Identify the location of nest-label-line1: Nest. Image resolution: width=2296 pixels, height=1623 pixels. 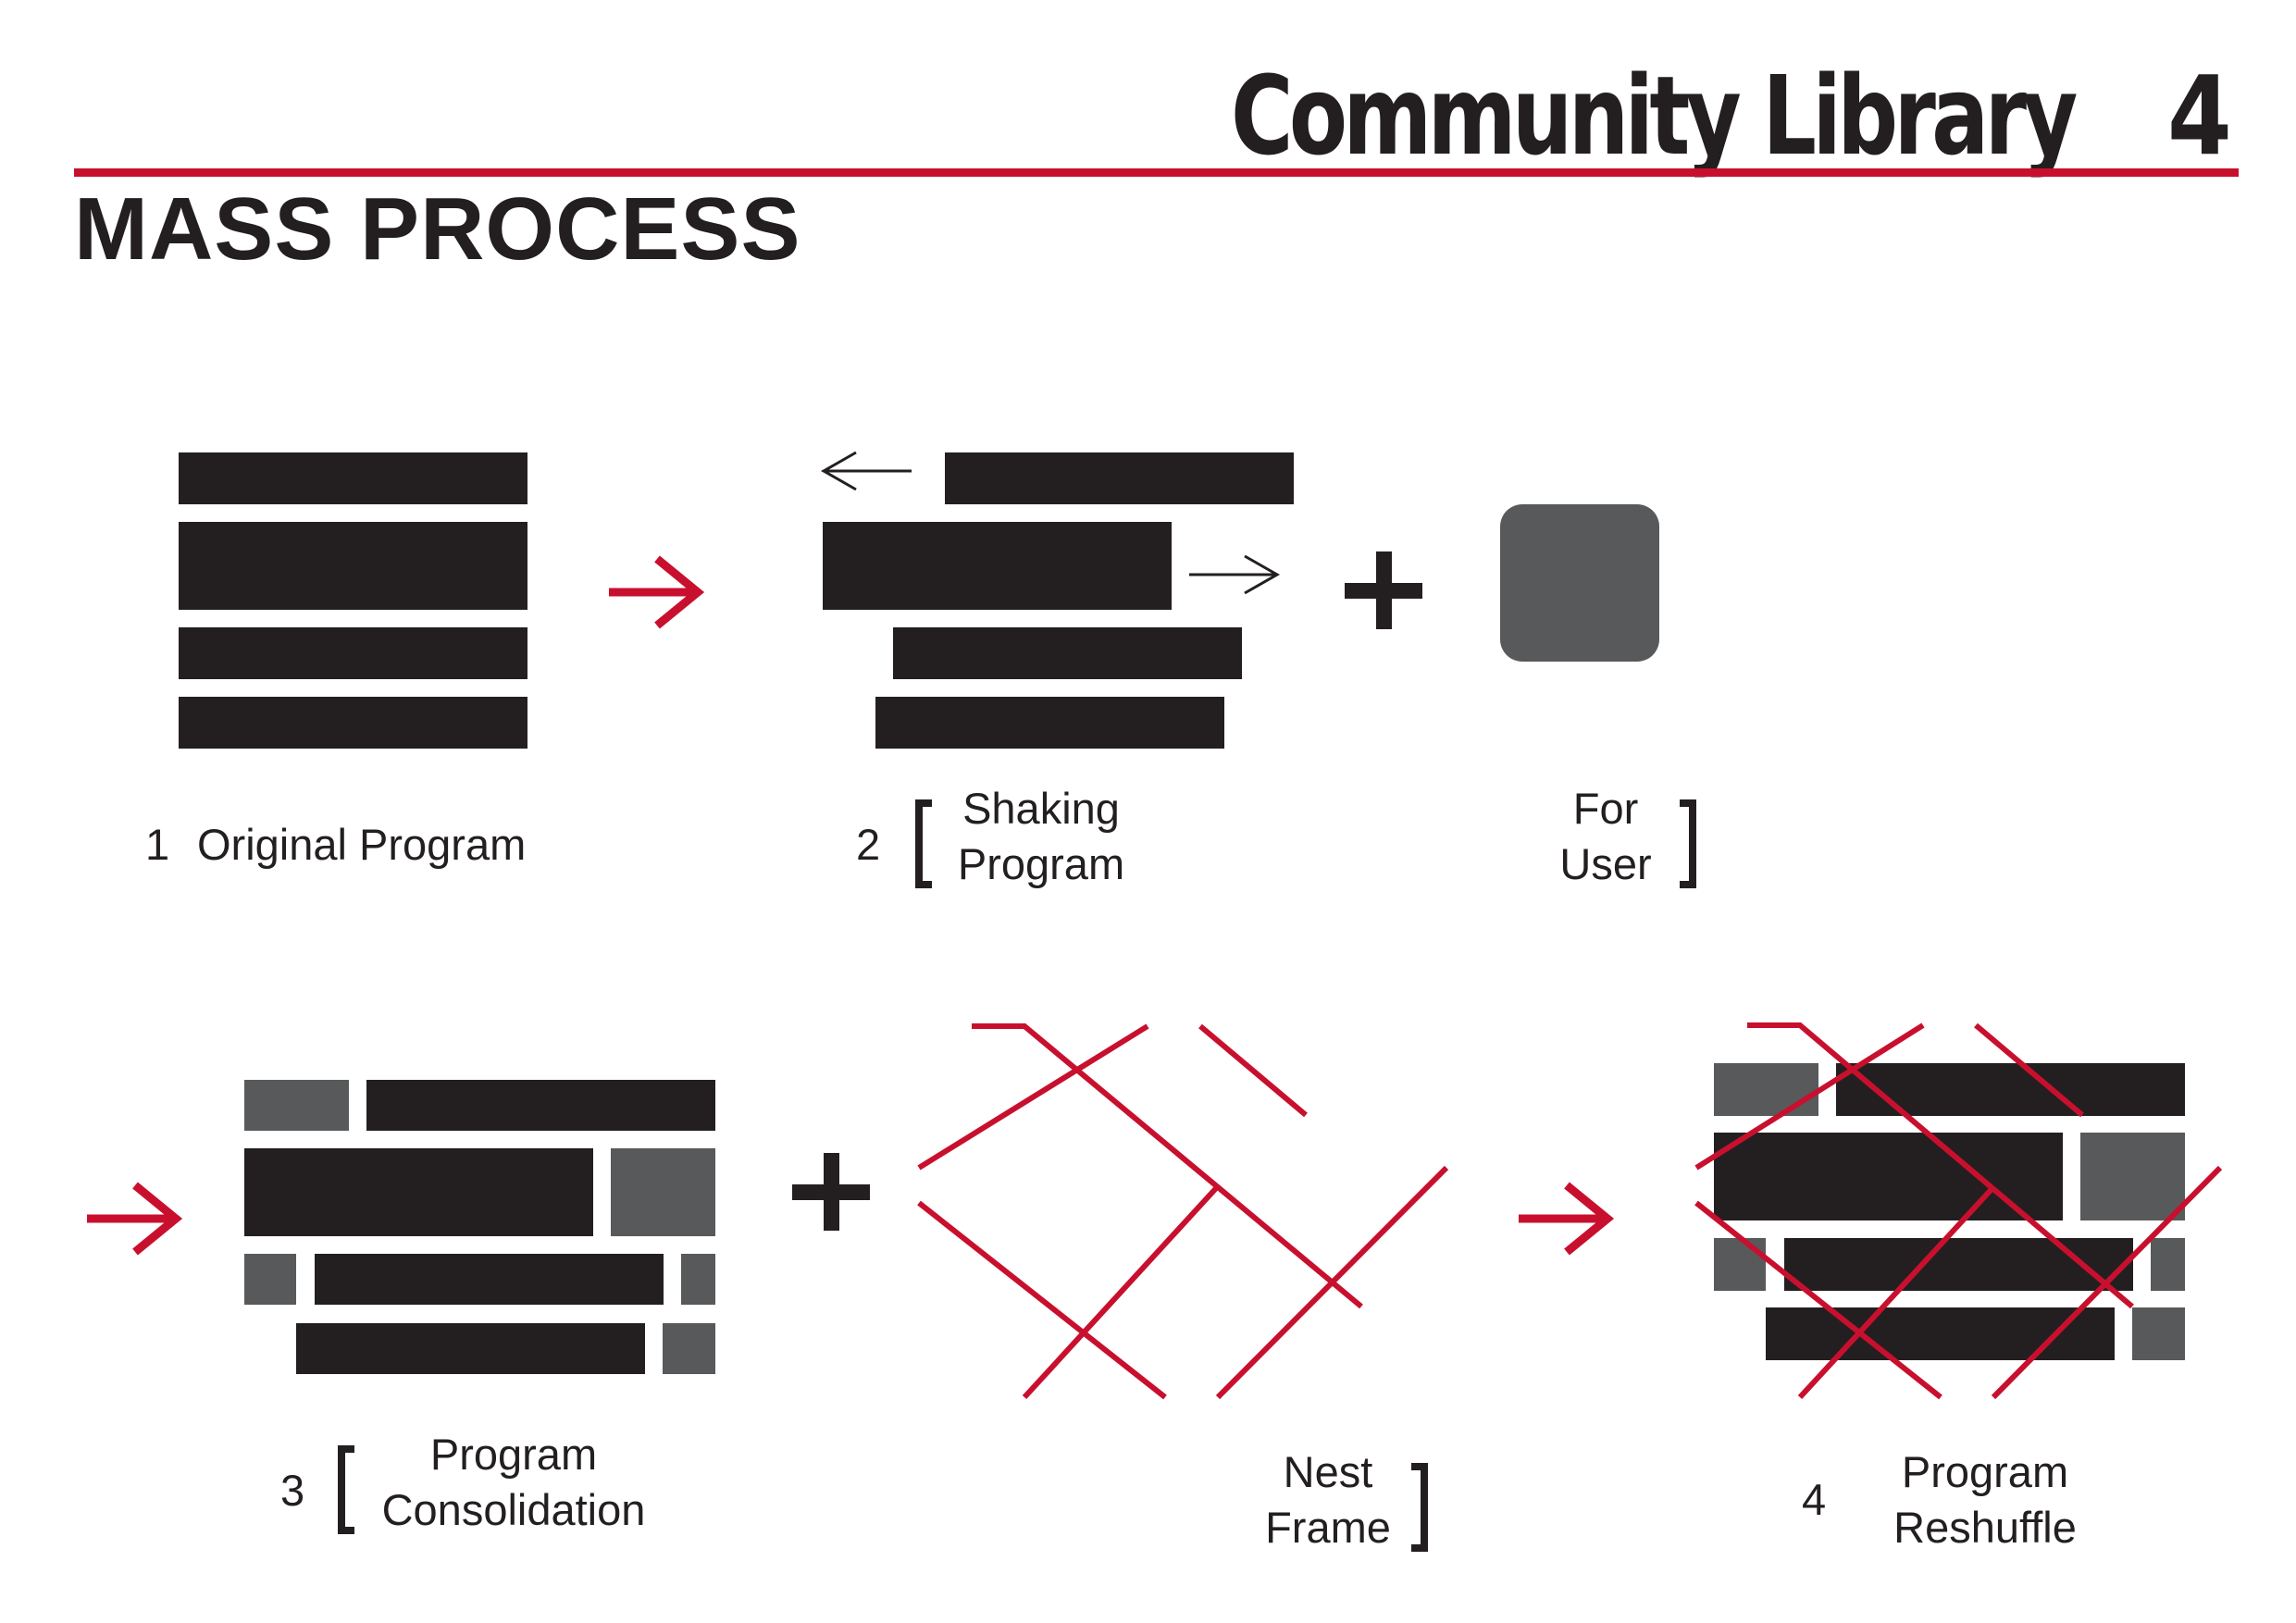
(1328, 1471).